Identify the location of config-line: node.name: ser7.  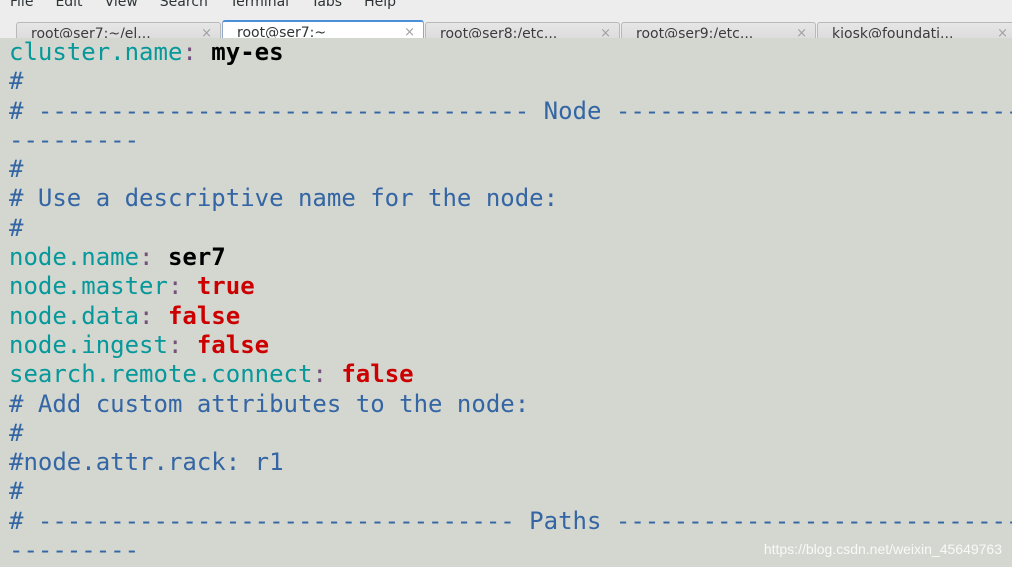
(510, 257).